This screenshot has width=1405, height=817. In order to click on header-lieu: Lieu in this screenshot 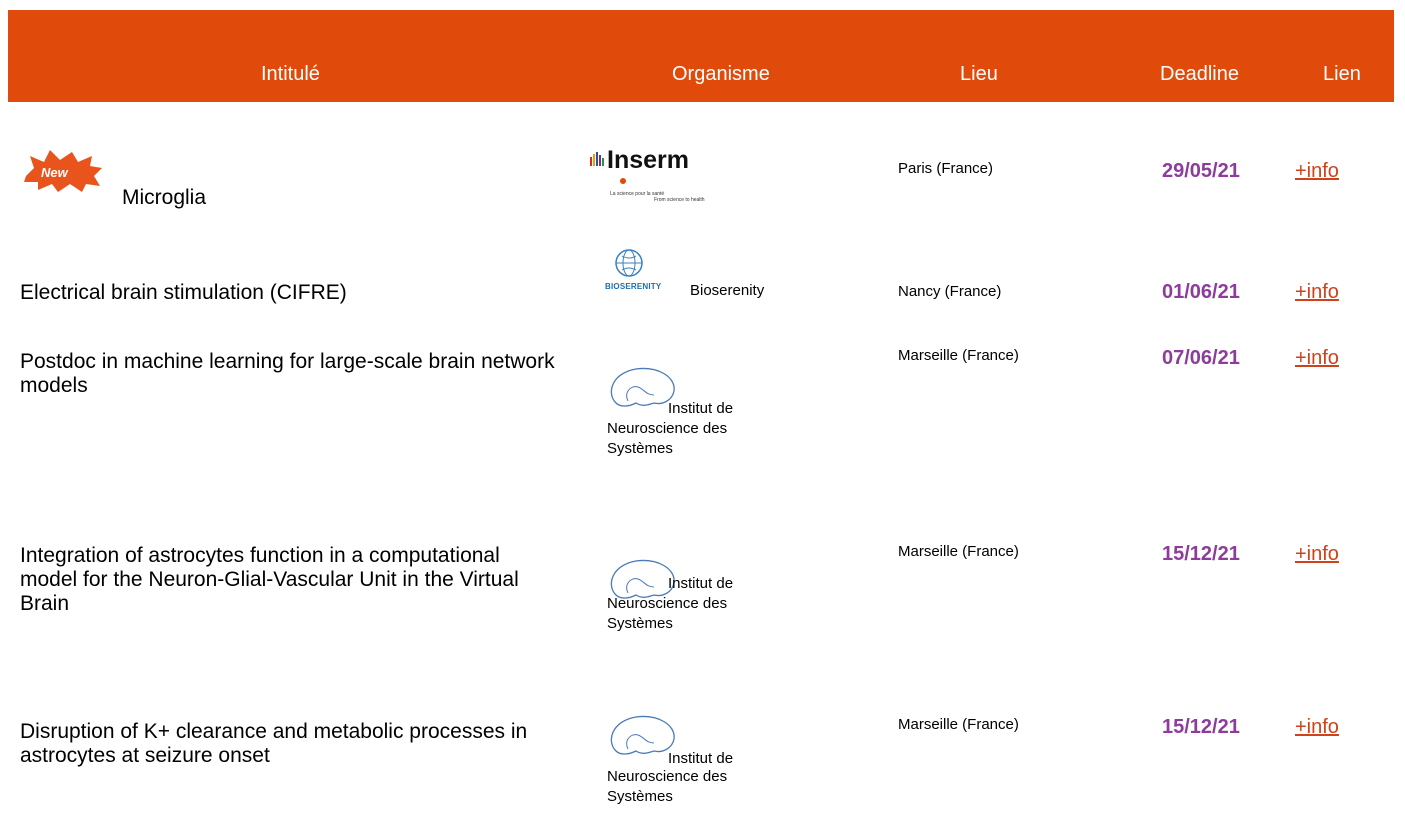, I will do `click(979, 74)`.